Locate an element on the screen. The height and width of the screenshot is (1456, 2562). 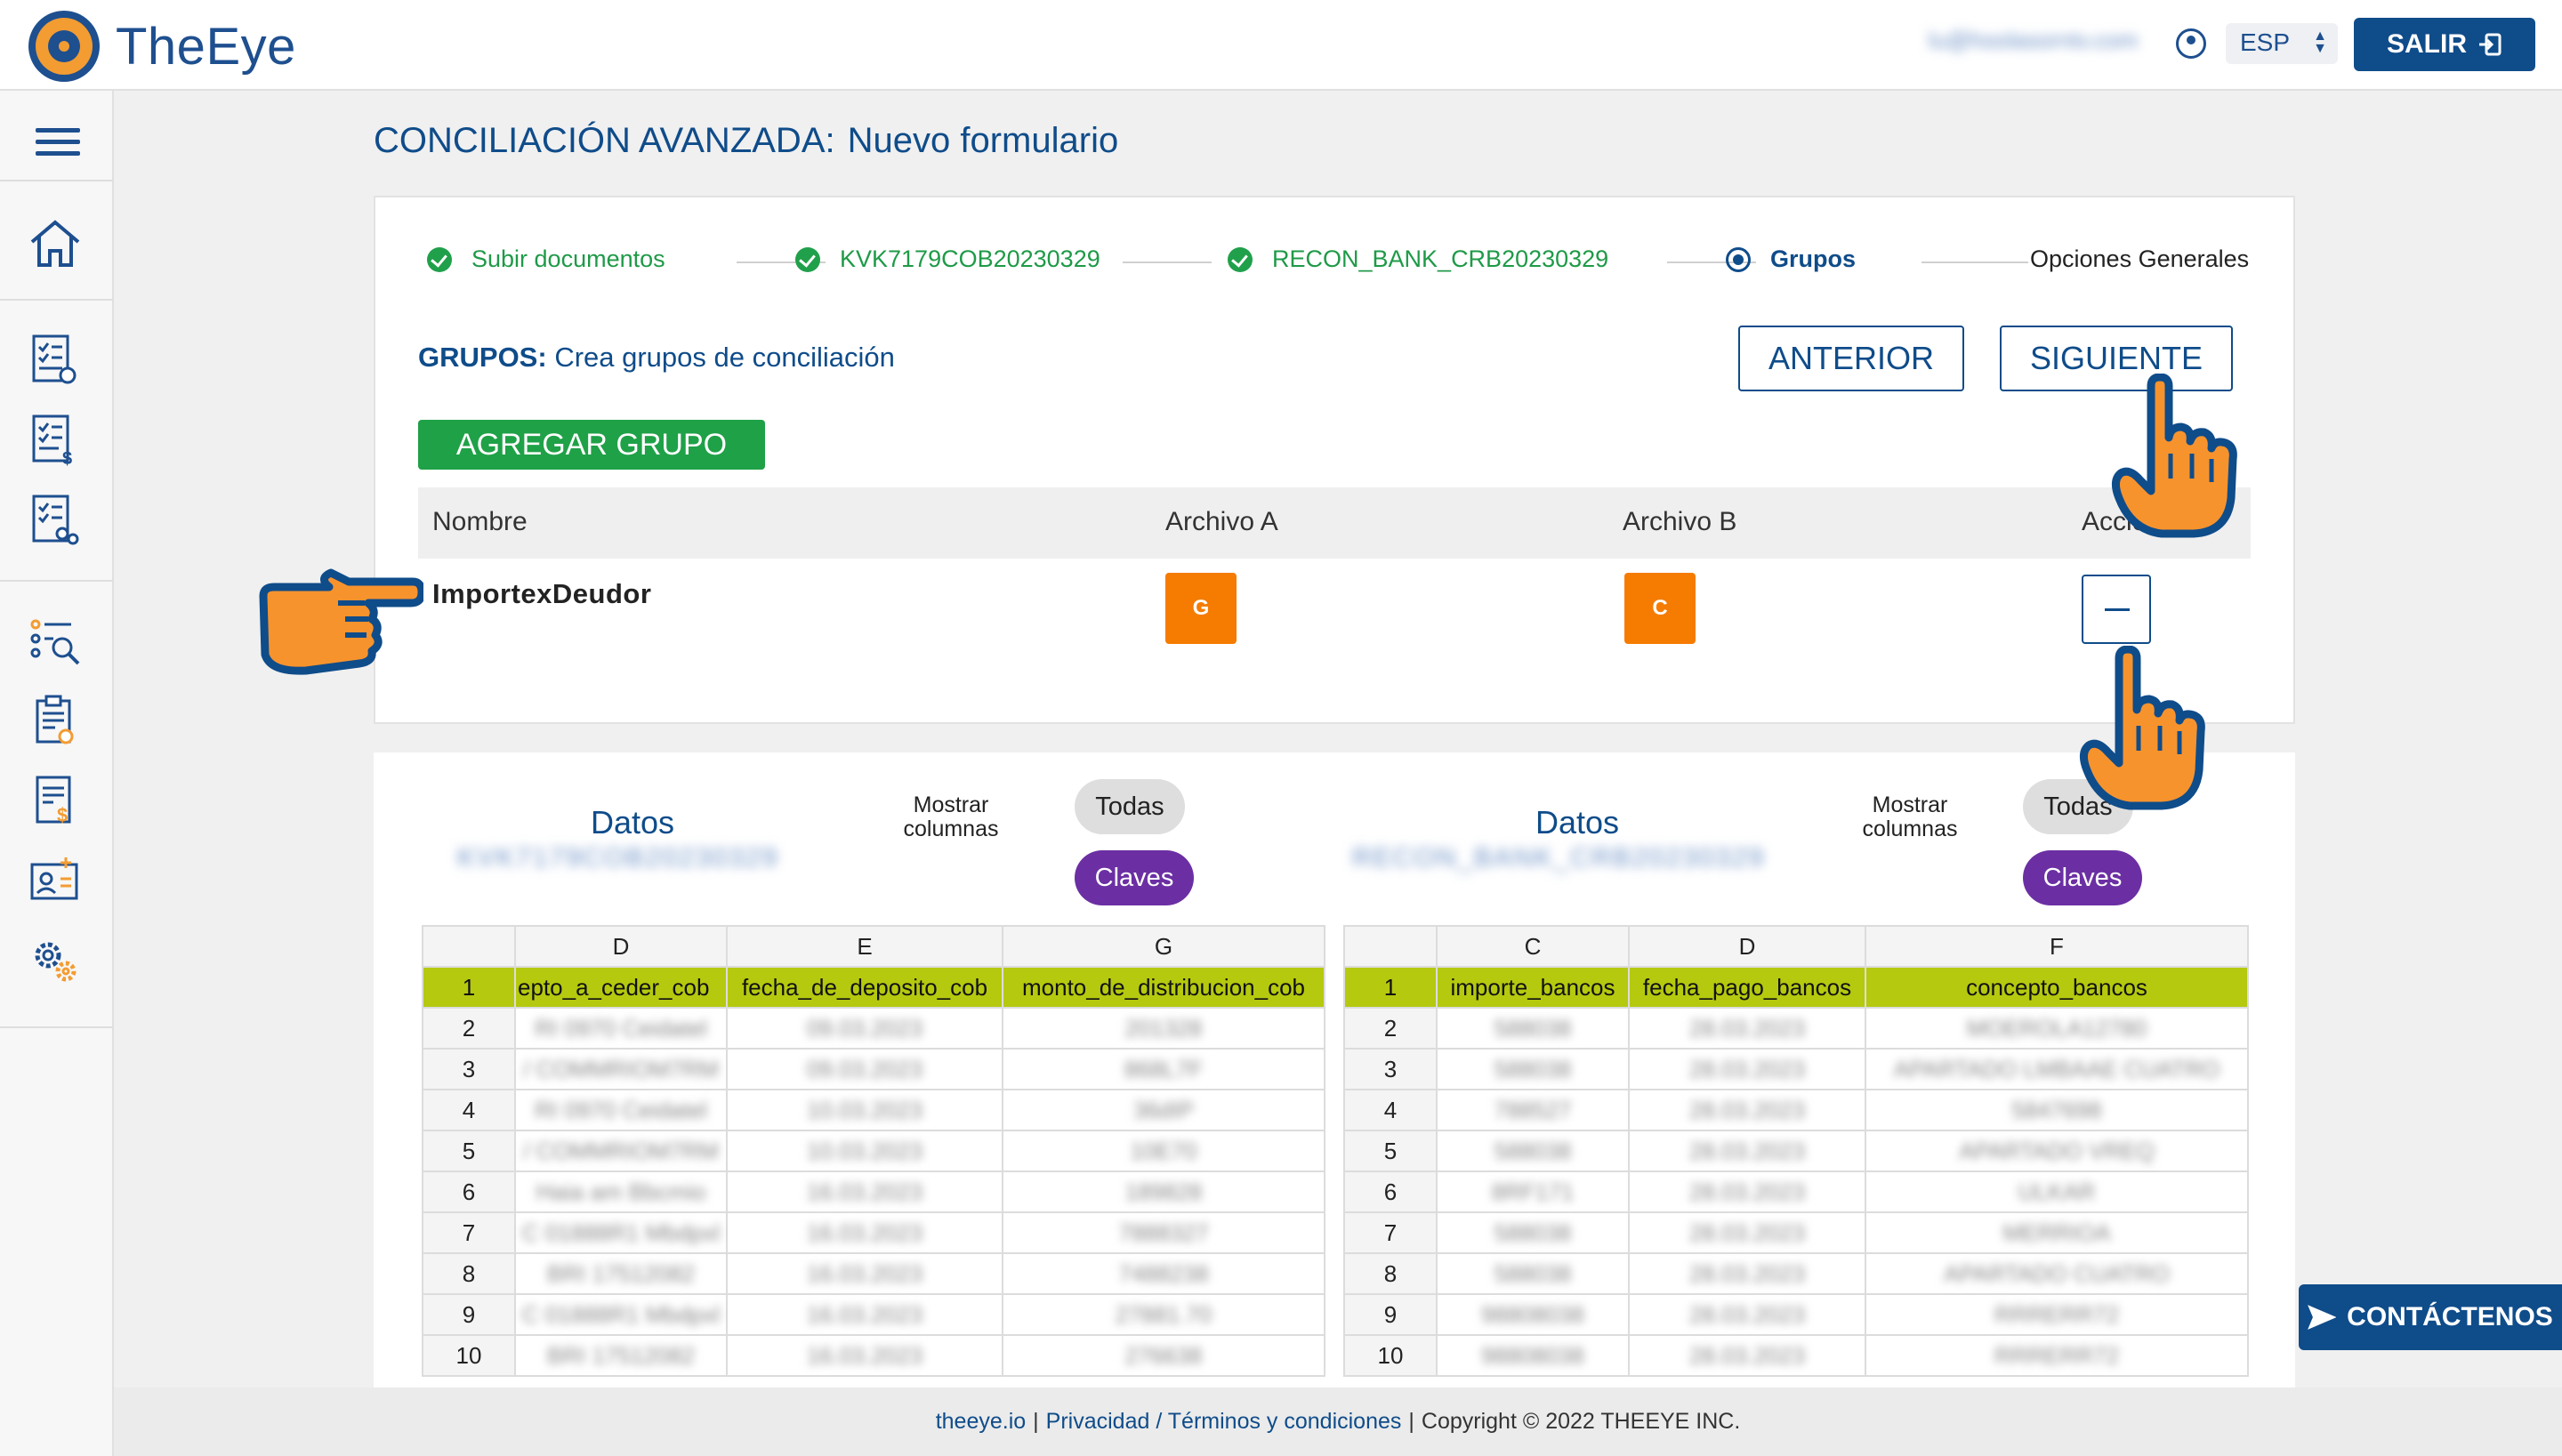
footer-copyright: Copyright © 2022 THEEYE INC. is located at coordinates (1581, 1421).